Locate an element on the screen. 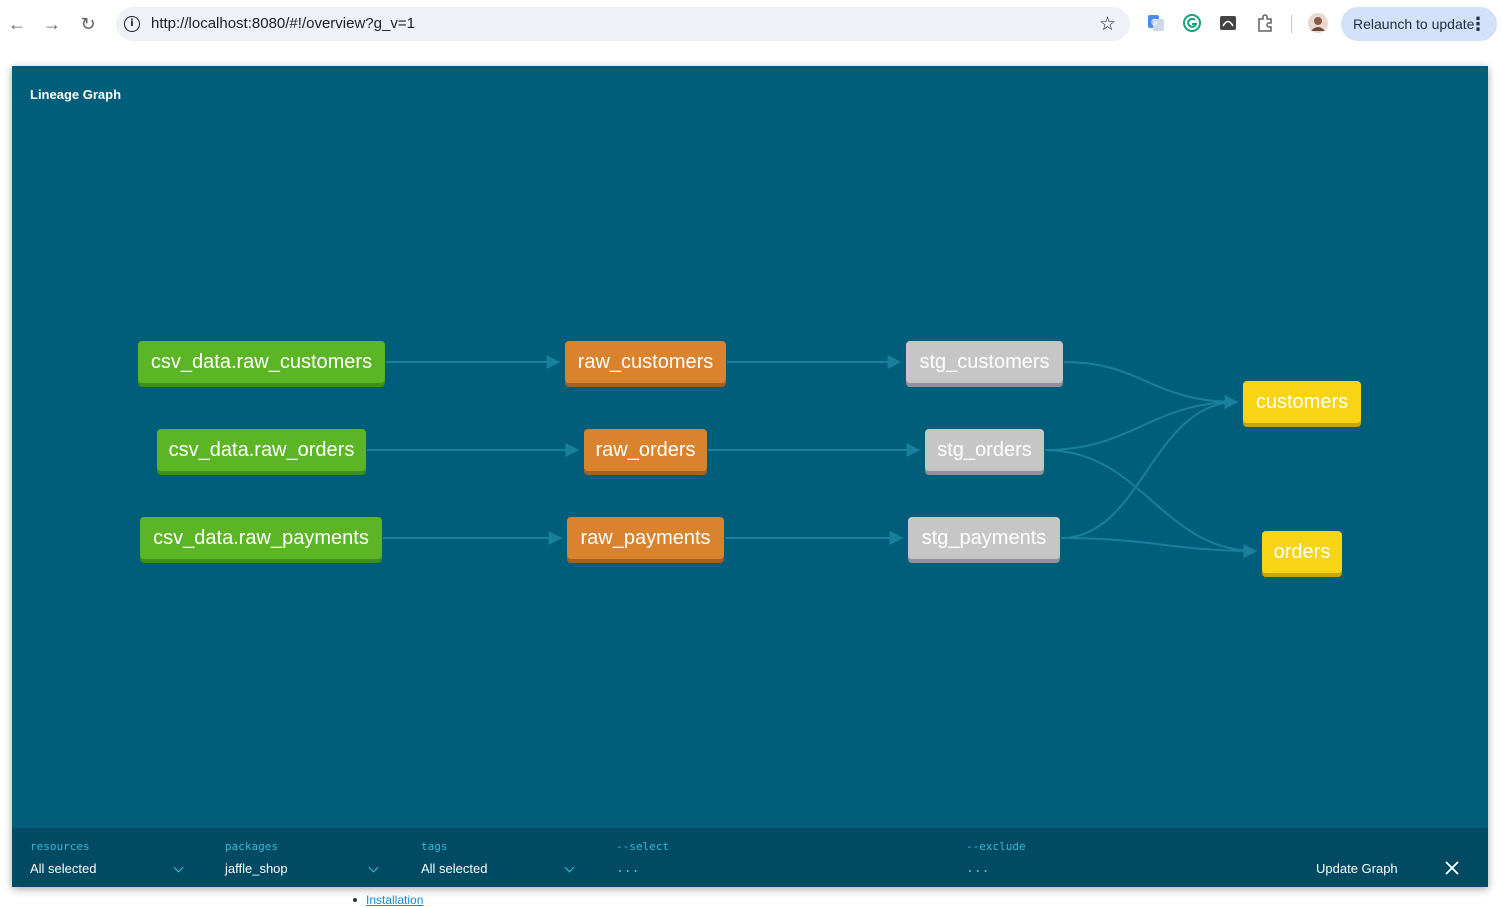  node-raw-payments: raw_payments is located at coordinates (645, 538).